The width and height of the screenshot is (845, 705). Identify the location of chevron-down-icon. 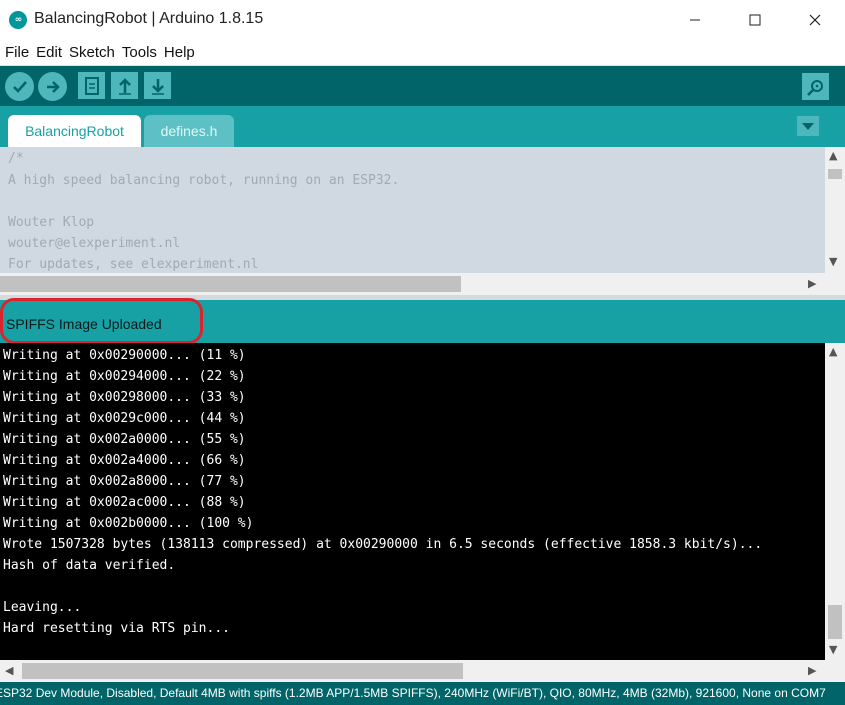
(808, 126).